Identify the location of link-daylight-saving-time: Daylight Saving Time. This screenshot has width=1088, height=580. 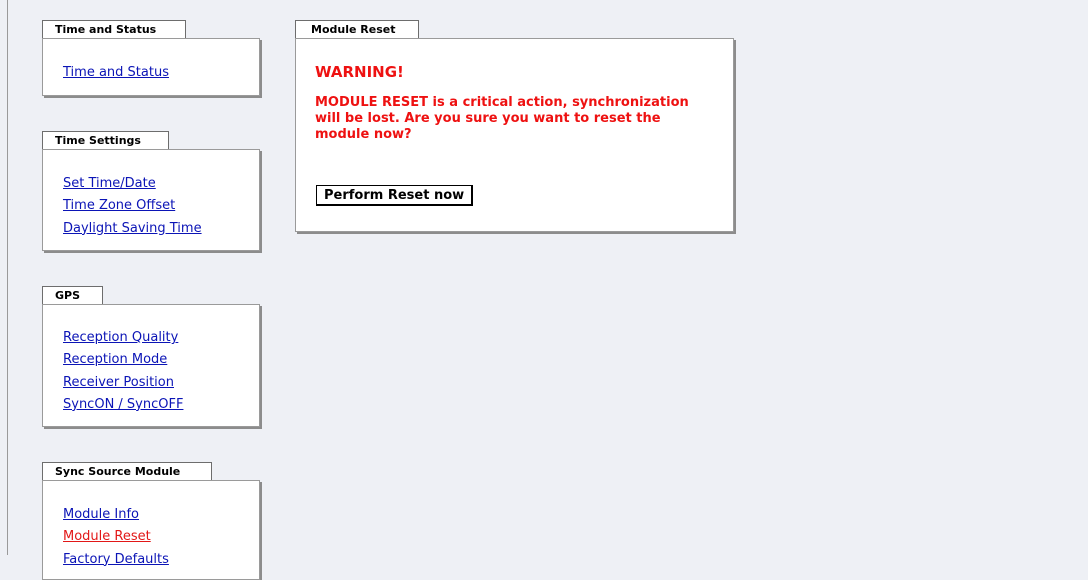
(132, 229).